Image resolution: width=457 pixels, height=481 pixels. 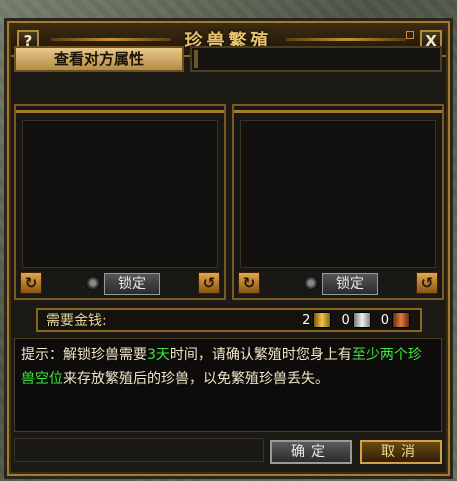 What do you see at coordinates (345, 320) in the screenshot?
I see `silver-value: 0` at bounding box center [345, 320].